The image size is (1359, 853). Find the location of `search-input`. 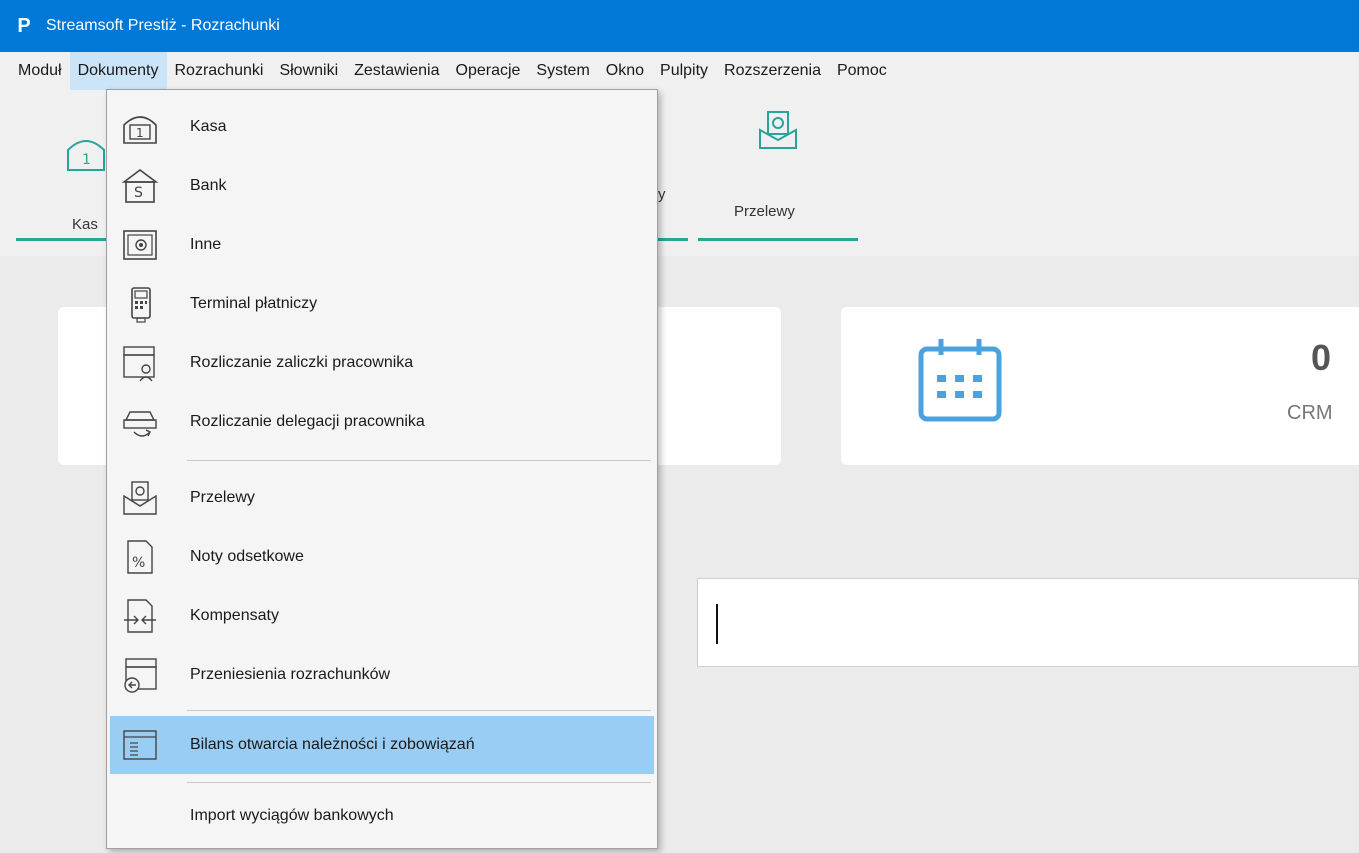

search-input is located at coordinates (1028, 622).